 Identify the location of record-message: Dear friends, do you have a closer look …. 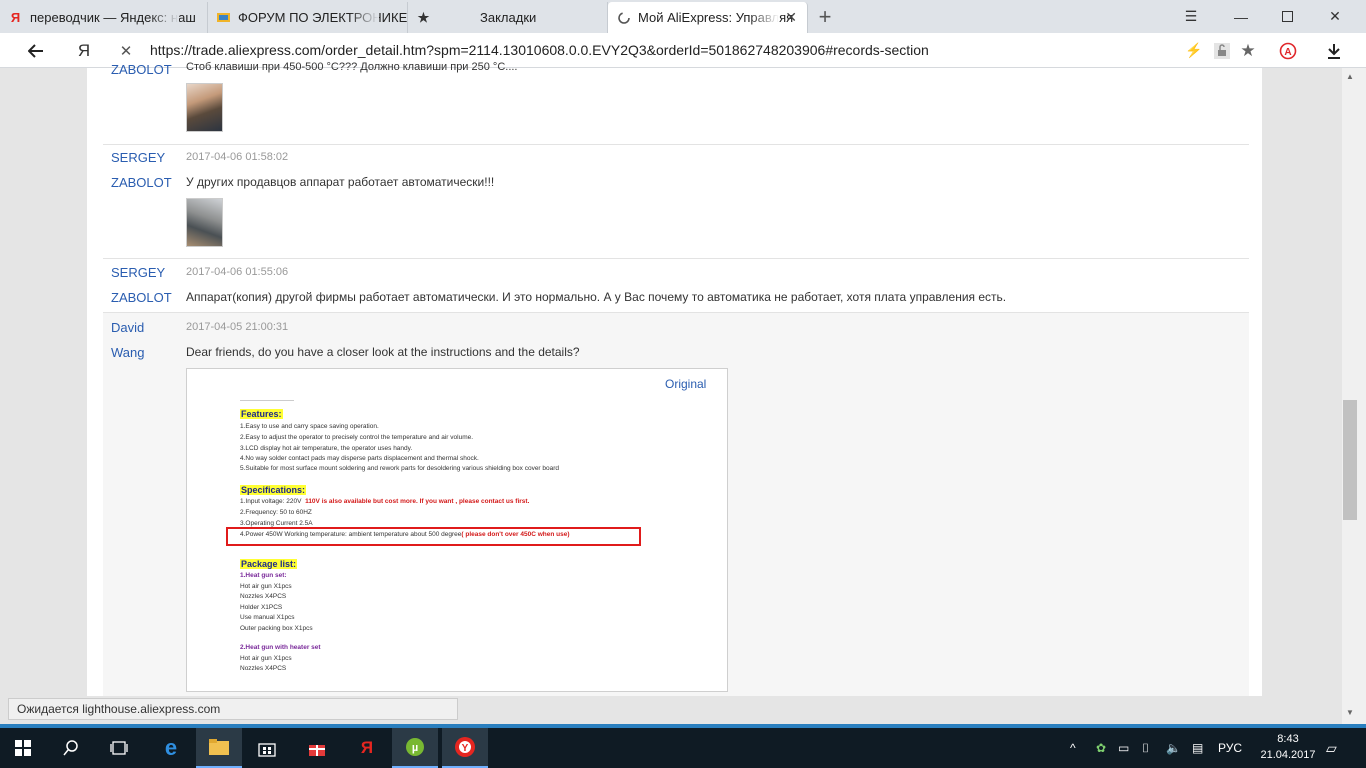
(383, 352).